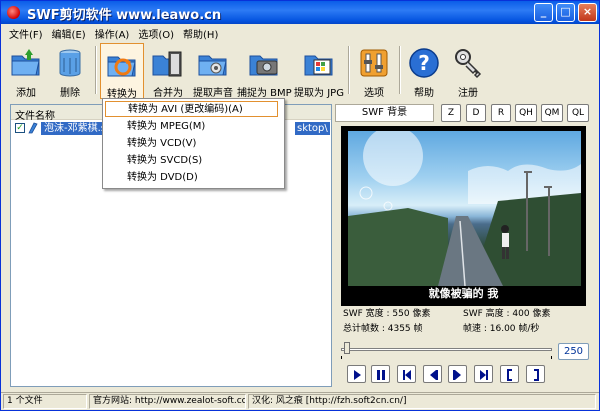 The image size is (600, 411). Describe the element at coordinates (578, 113) in the screenshot. I see `quality-low-button: QL` at that location.